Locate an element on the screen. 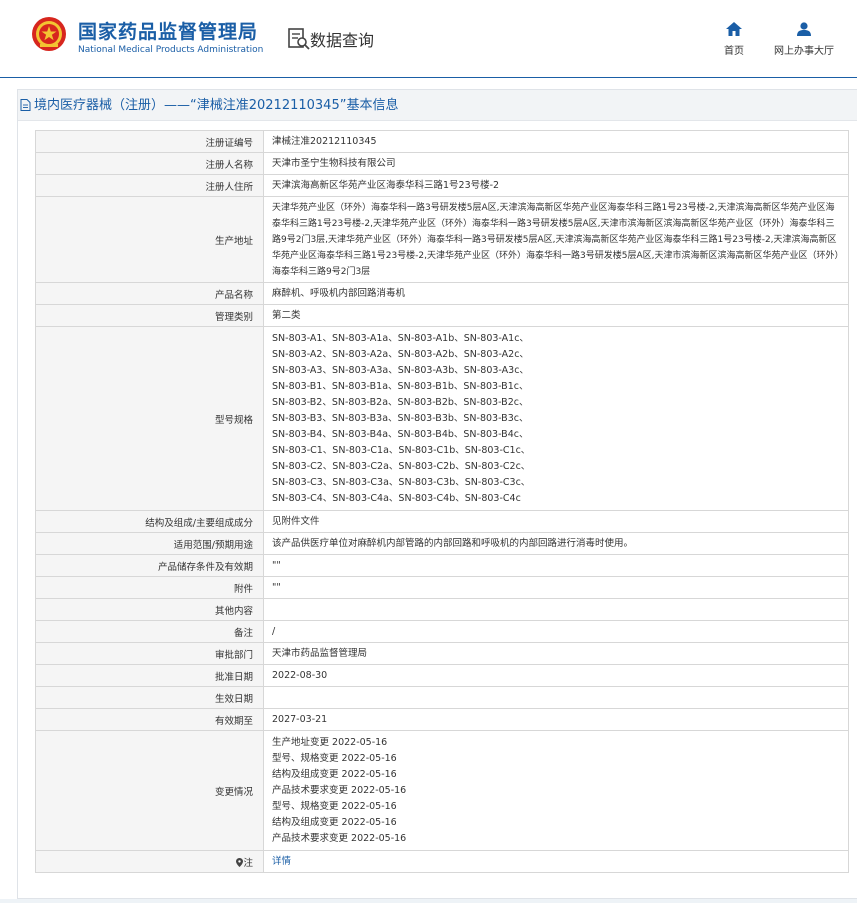 Image resolution: width=857 pixels, height=903 pixels. field-label: 附件 is located at coordinates (149, 587).